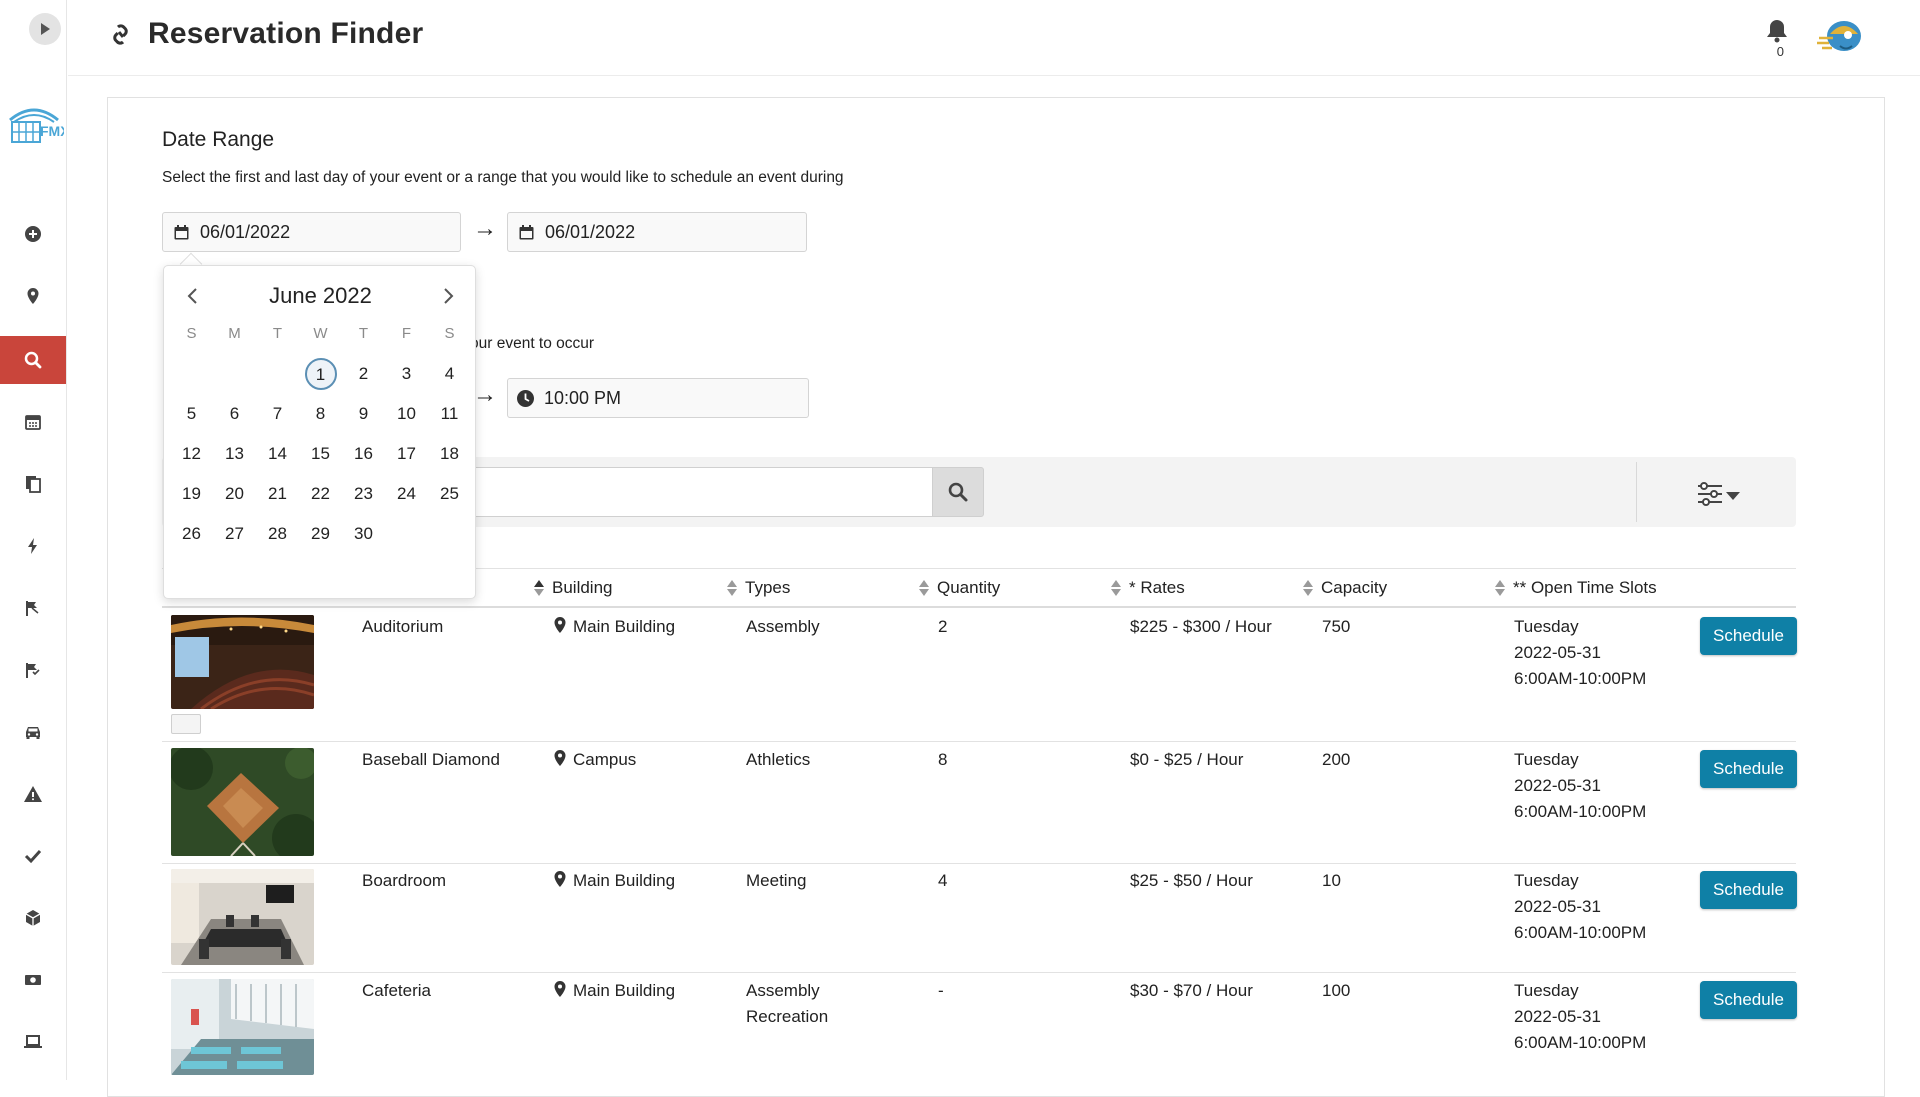 The width and height of the screenshot is (1920, 1097). Describe the element at coordinates (396, 991) in the screenshot. I see `resource-name: Cafeteria` at that location.